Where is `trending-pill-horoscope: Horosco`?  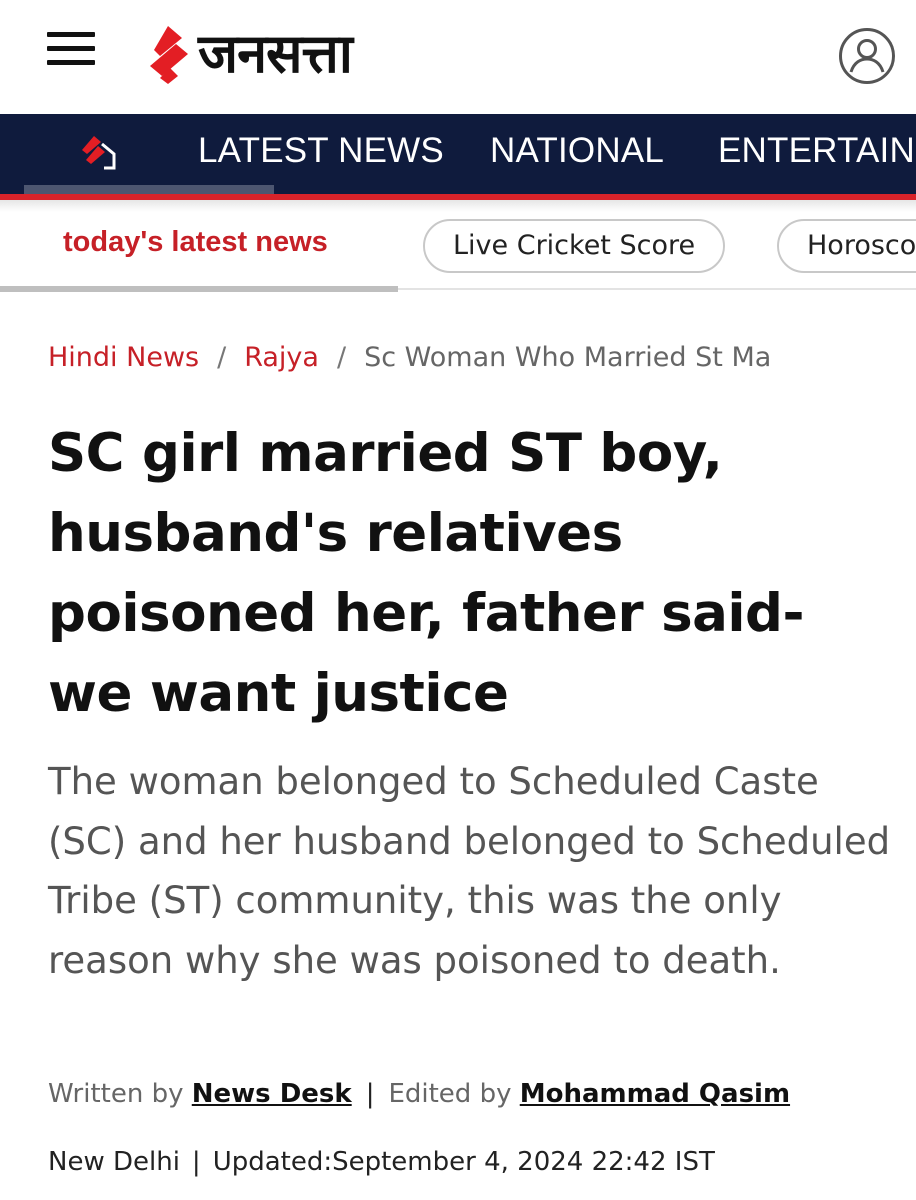
trending-pill-horoscope: Horosco is located at coordinates (846, 246).